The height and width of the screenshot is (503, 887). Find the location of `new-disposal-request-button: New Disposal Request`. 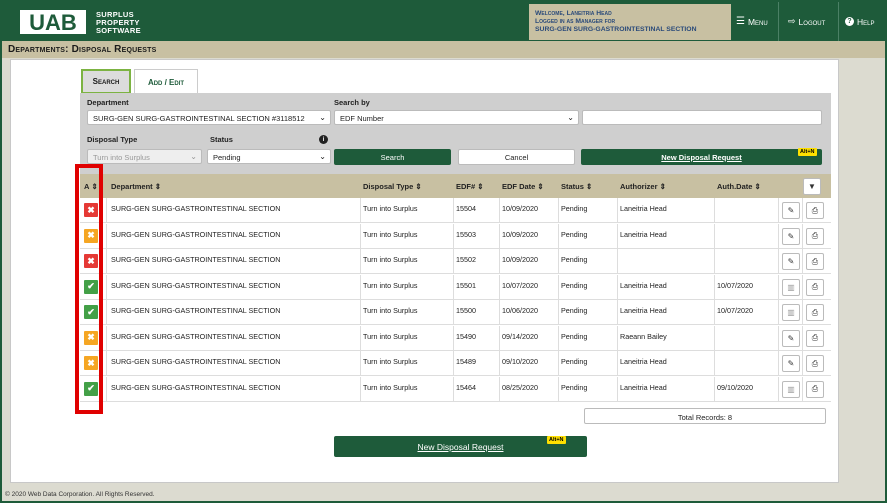

new-disposal-request-button: New Disposal Request is located at coordinates (701, 157).